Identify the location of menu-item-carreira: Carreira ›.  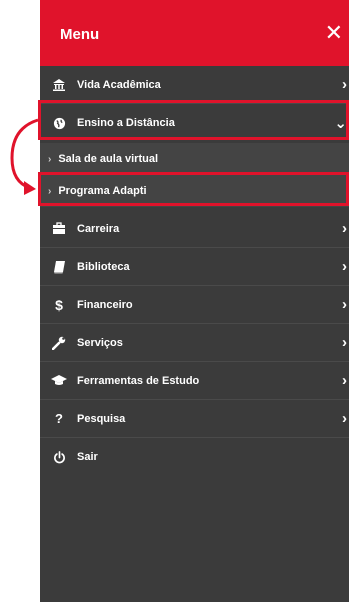
(194, 229).